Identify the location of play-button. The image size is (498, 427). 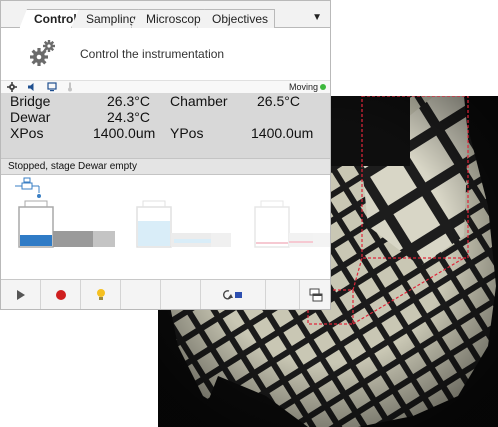
(21, 294).